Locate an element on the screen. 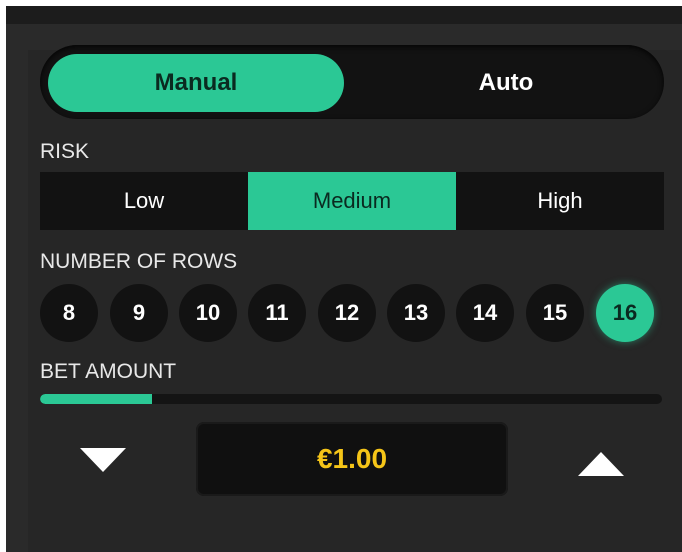 Image resolution: width=682 pixels, height=552 pixels. risk-option-high: High is located at coordinates (560, 201).